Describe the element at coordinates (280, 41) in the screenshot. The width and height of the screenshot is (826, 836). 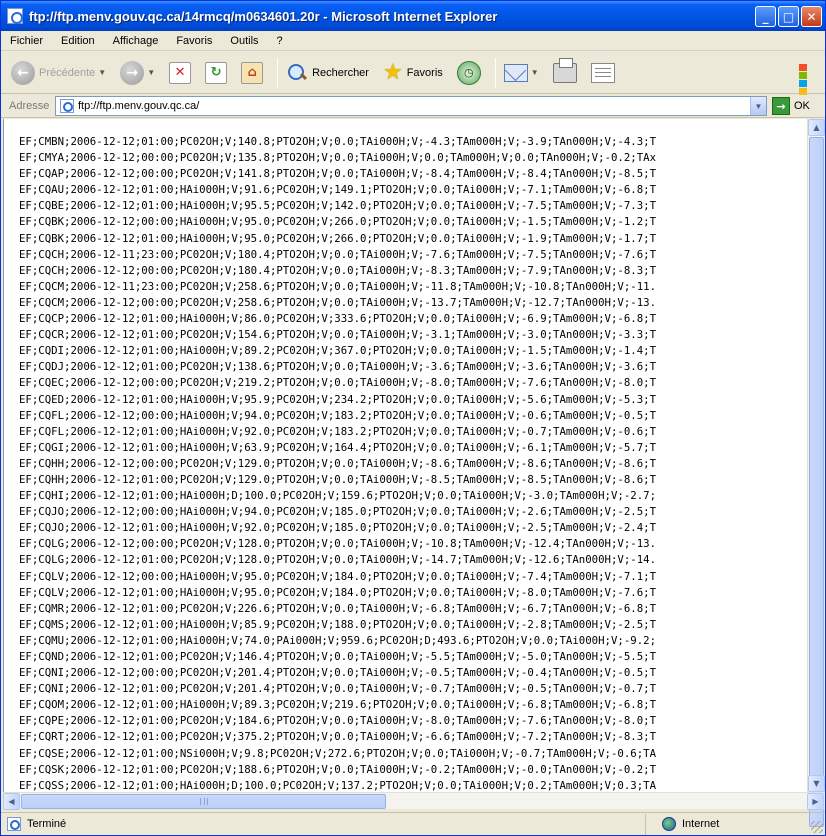
I see `menu-help: ?` at that location.